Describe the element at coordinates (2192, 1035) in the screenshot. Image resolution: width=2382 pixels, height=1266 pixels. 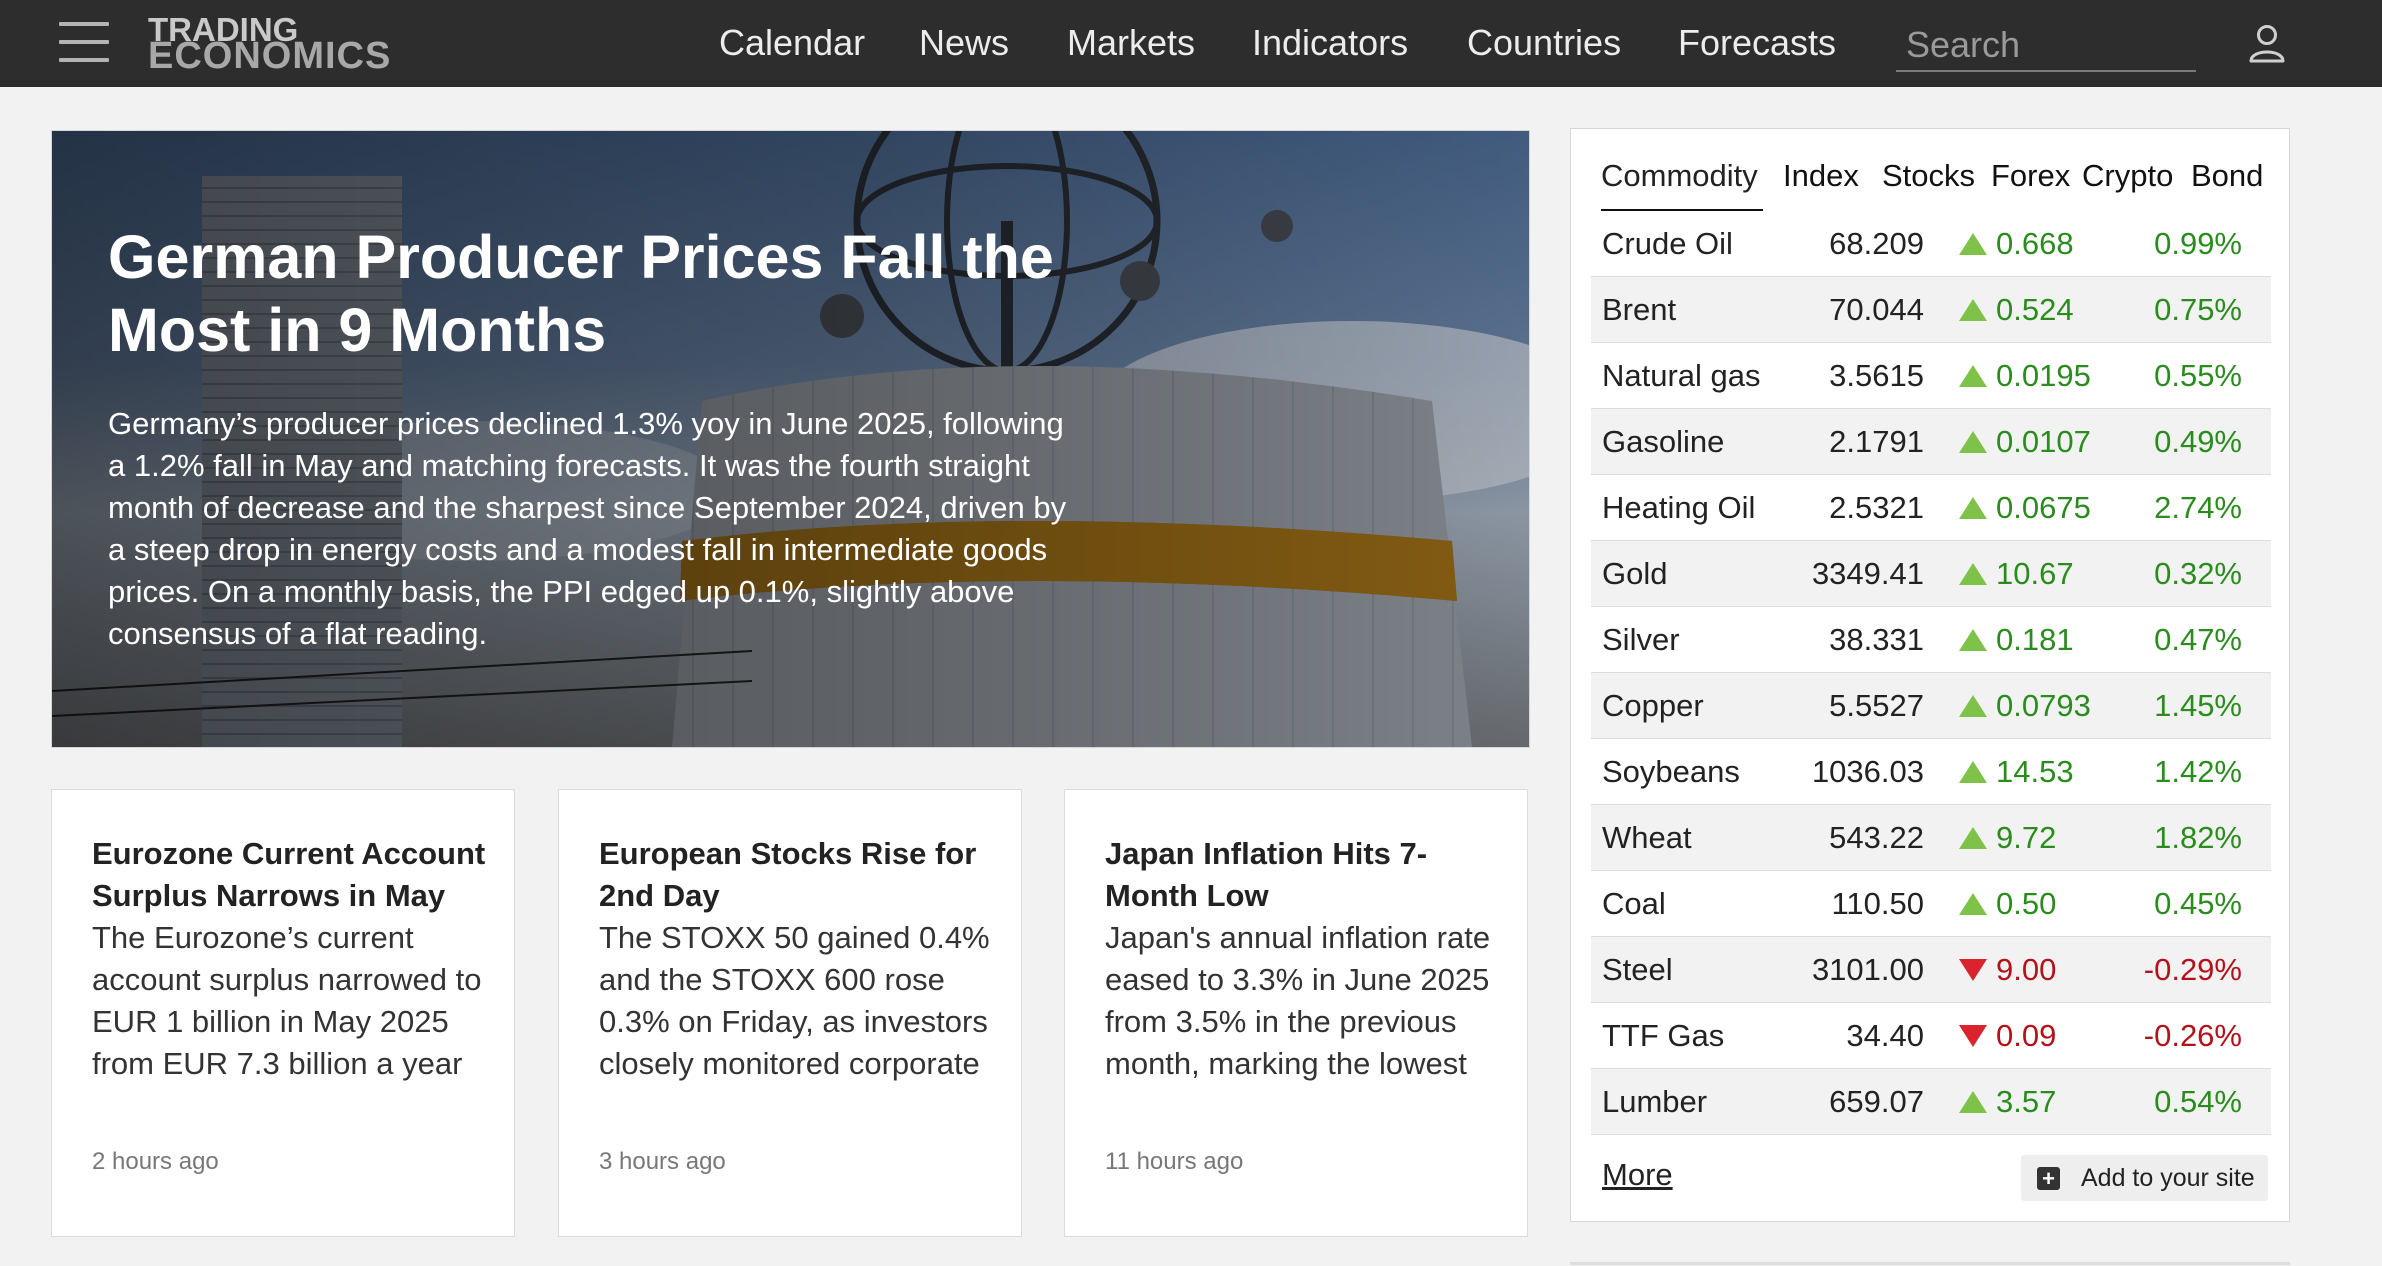
I see `commodity-percent: -0.26%` at that location.